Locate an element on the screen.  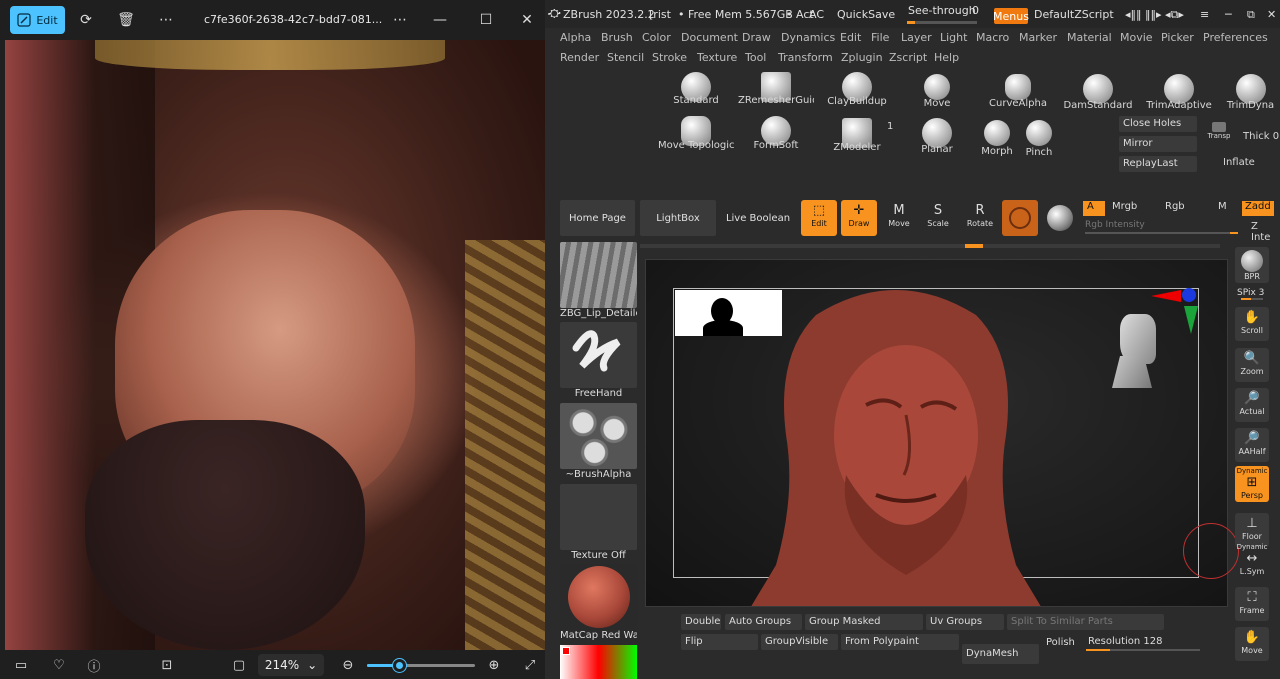
material-thumb: MatCap Red Wax is located at coordinates (598, 602).